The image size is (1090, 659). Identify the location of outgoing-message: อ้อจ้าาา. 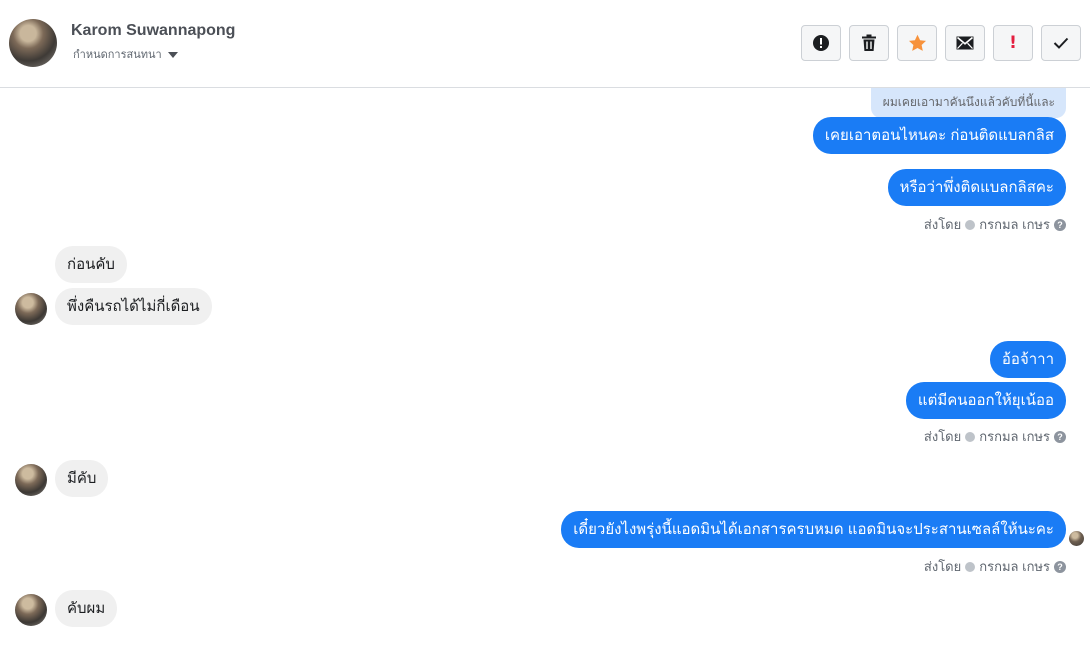
(1027, 359).